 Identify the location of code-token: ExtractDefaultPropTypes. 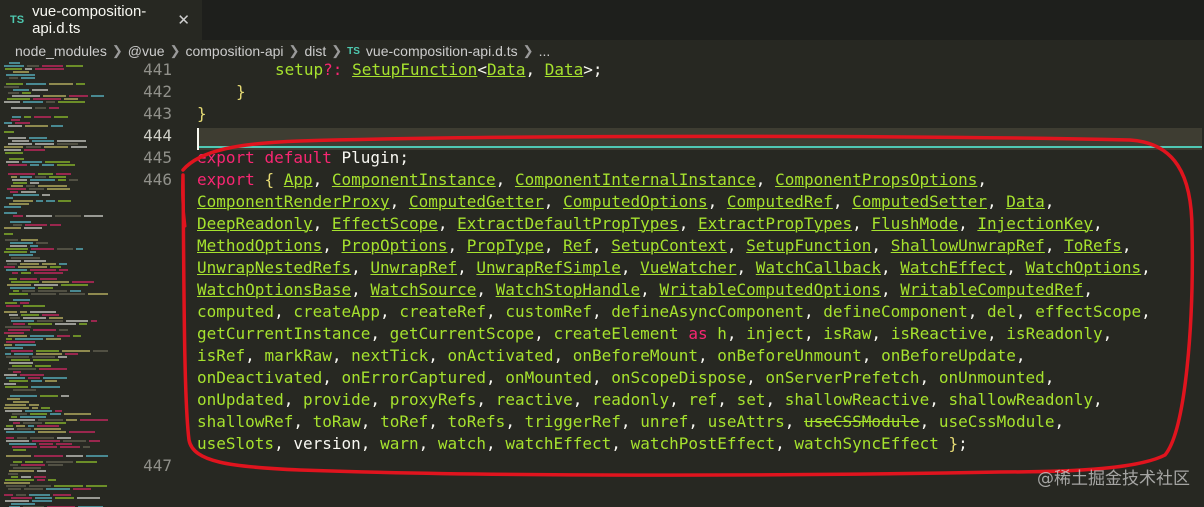
(568, 223).